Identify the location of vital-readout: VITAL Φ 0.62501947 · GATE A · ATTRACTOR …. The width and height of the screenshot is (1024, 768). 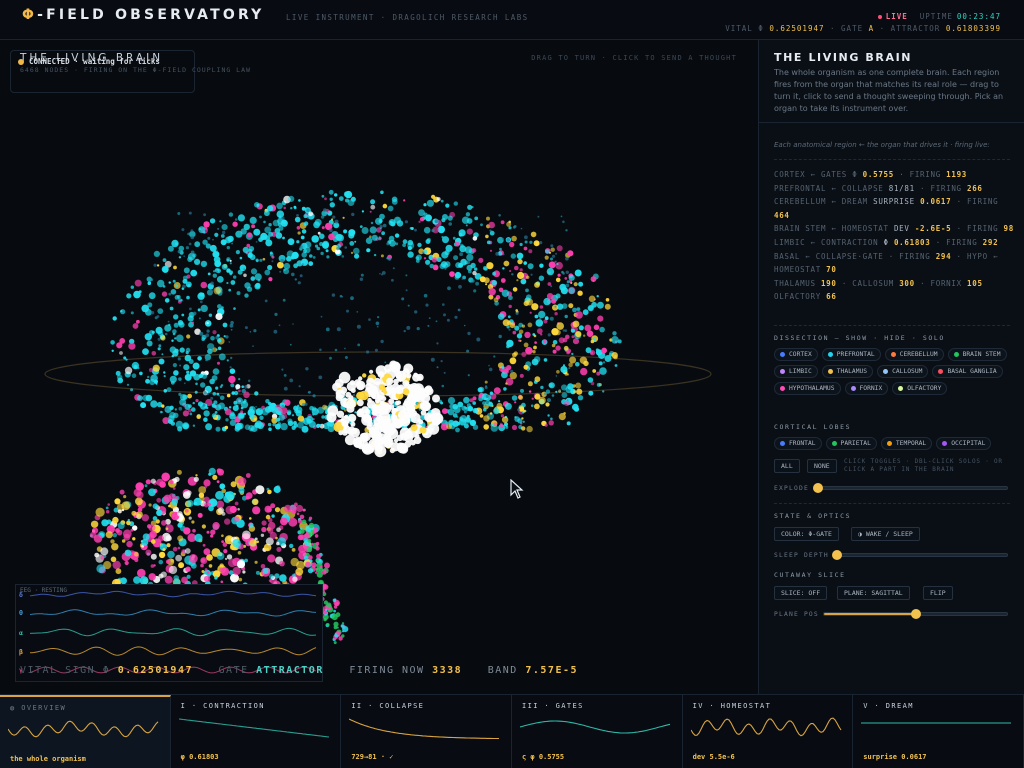
(863, 28).